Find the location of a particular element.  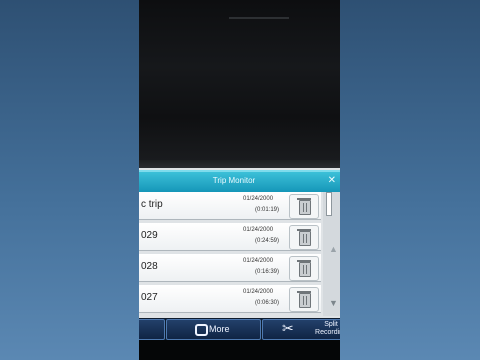

trip-name: 028 is located at coordinates (149, 266).